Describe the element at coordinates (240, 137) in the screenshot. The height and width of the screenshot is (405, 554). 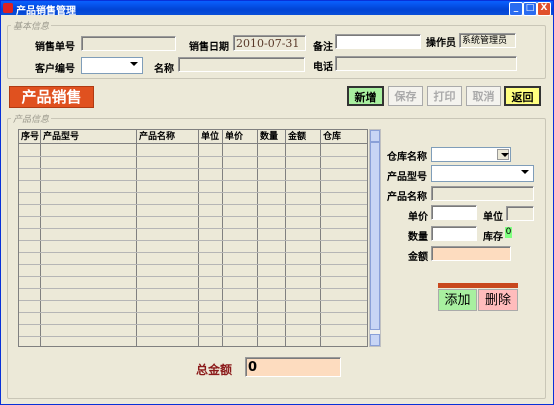
I see `column-header: 单价` at that location.